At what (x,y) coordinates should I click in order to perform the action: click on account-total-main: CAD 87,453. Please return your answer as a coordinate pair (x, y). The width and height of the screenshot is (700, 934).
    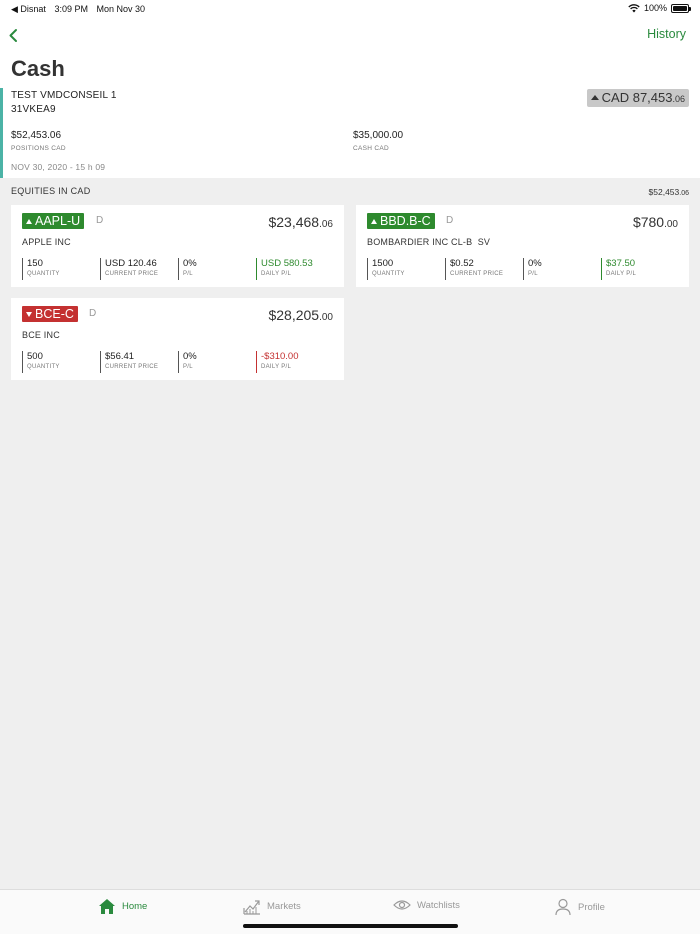
    Looking at the image, I should click on (637, 97).